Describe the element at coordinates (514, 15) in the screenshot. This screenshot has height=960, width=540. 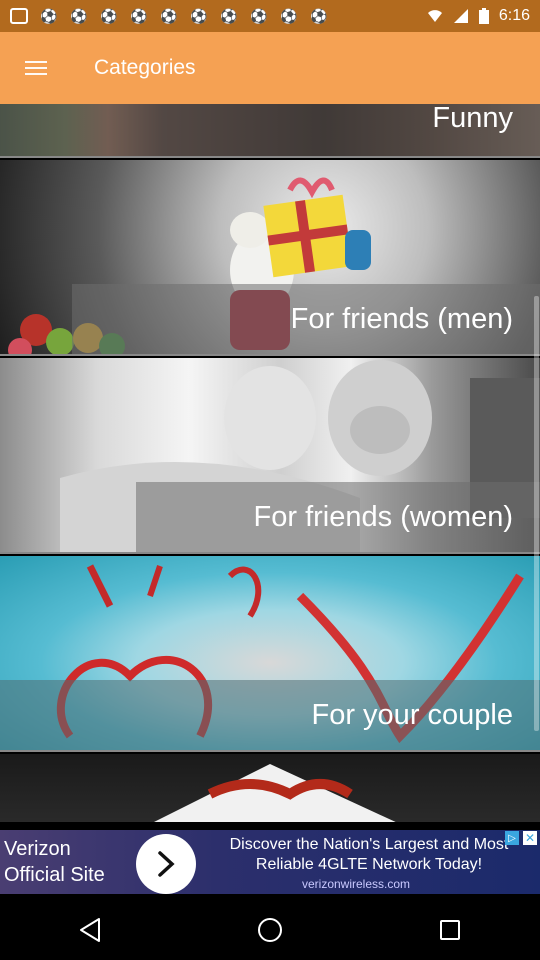
I see `status-time: 6:16` at that location.